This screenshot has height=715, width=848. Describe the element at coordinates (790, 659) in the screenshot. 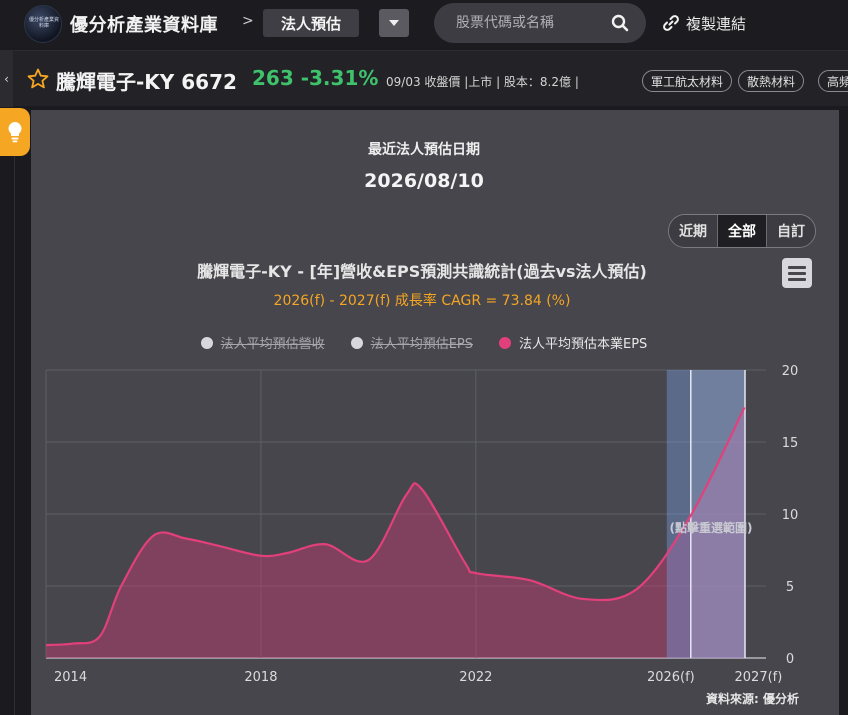

I see `y-tick-label: 0` at that location.